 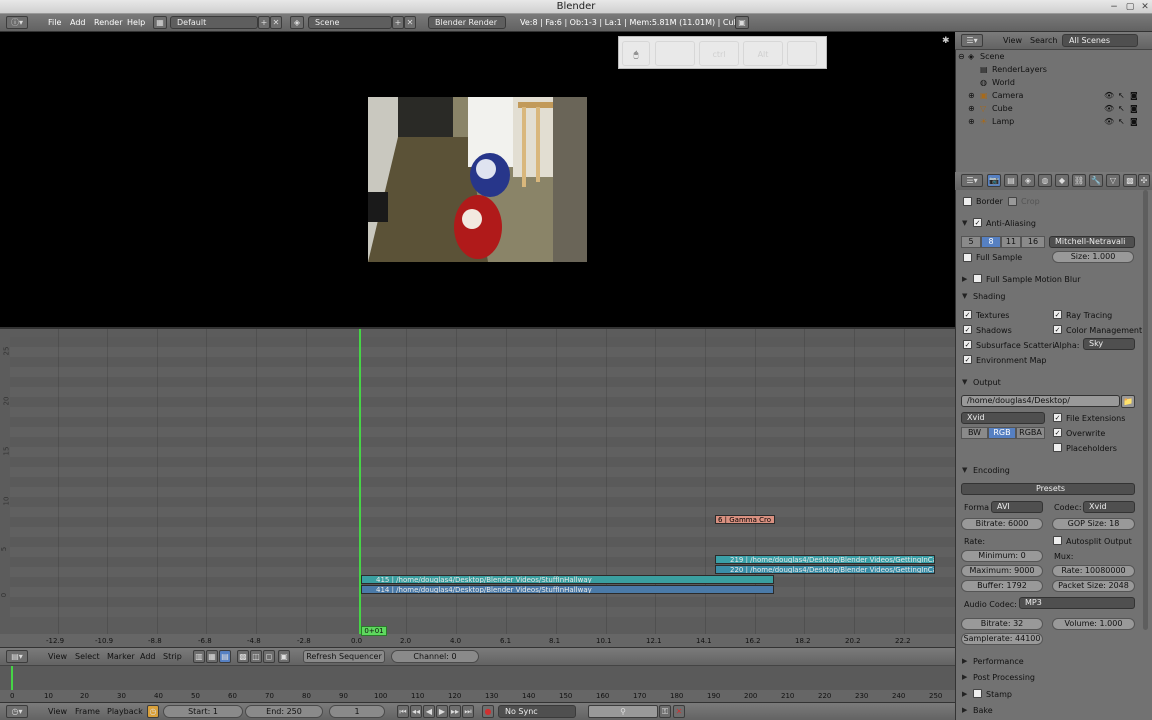 What do you see at coordinates (17, 711) in the screenshot?
I see `editor-type-icon: ◷▾` at bounding box center [17, 711].